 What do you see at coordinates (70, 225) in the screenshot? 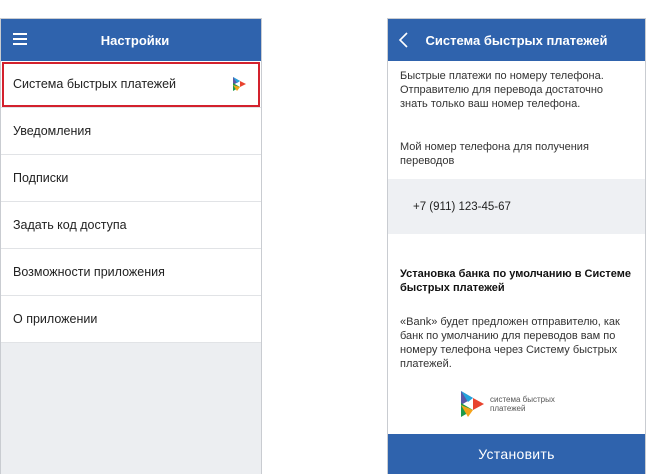
I see `menu-item-label: Задать код доступа` at bounding box center [70, 225].